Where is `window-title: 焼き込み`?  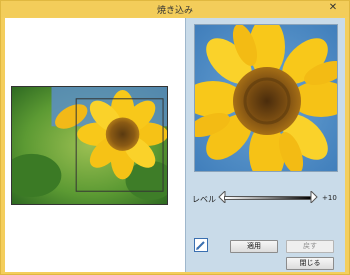
window-title: 焼き込み is located at coordinates (174, 11).